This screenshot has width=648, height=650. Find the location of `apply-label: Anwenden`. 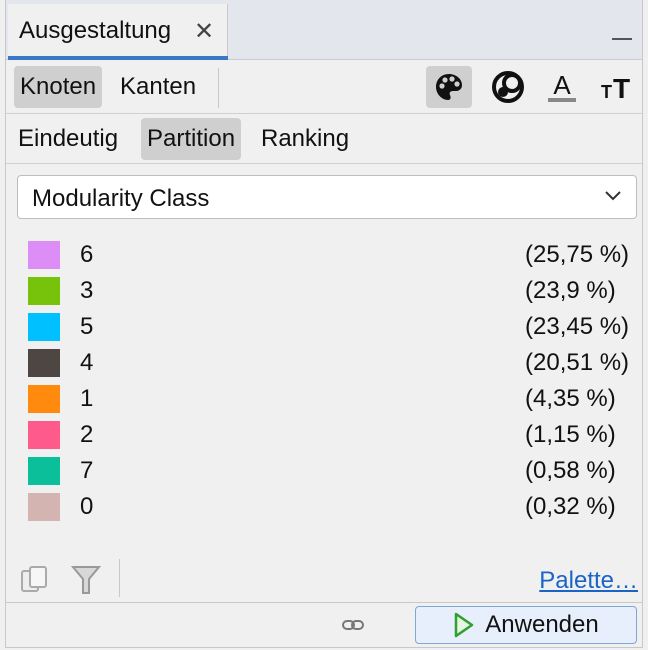

apply-label: Anwenden is located at coordinates (542, 624).